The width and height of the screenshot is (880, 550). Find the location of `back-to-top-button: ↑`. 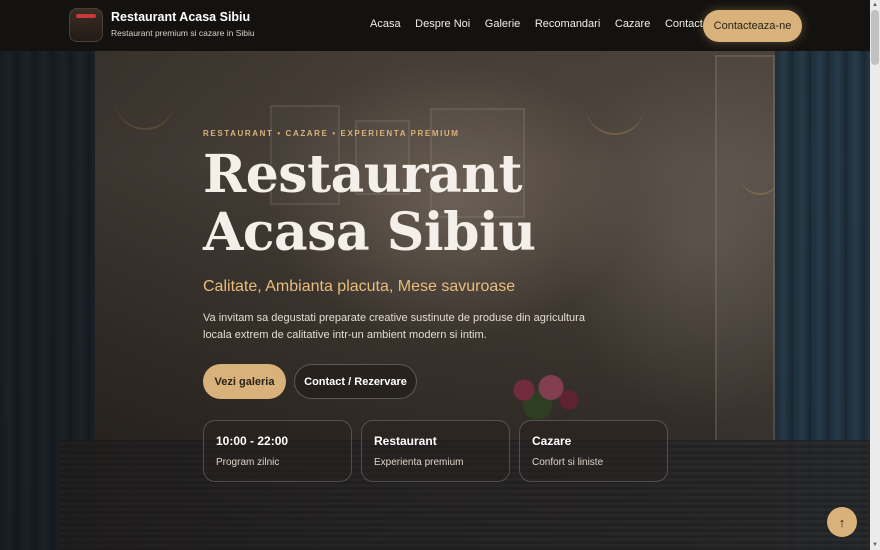

back-to-top-button: ↑ is located at coordinates (842, 522).